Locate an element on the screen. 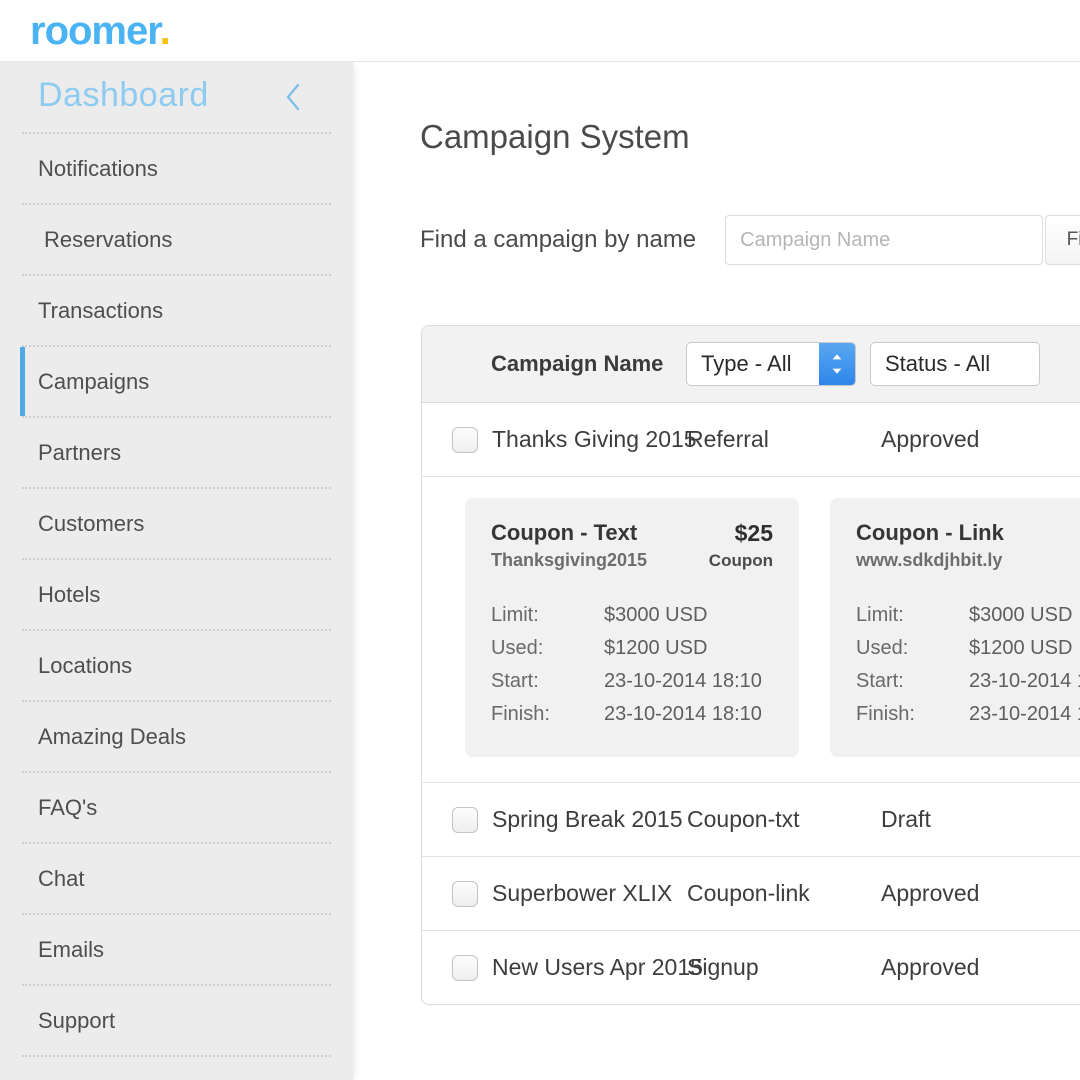 The height and width of the screenshot is (1080, 1080). sidebar-item-campaigns: Campaigns is located at coordinates (176, 381).